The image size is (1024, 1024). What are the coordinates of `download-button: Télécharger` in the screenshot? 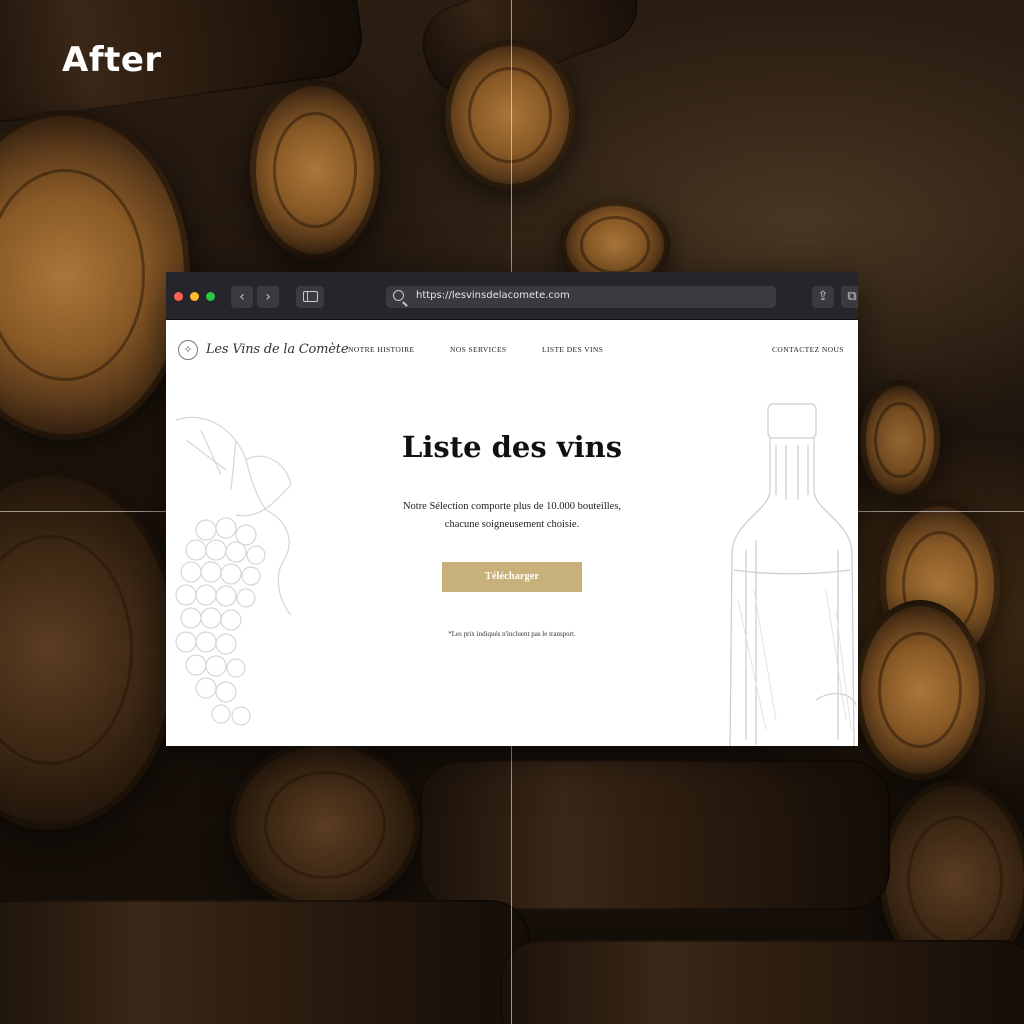 It's located at (512, 577).